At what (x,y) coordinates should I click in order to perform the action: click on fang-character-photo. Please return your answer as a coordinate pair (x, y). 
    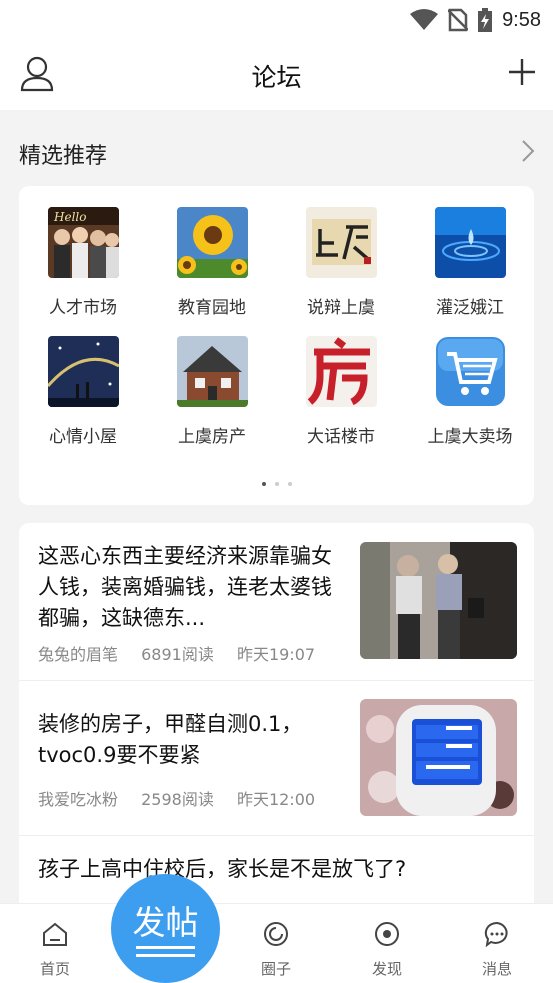
    Looking at the image, I should click on (341, 371).